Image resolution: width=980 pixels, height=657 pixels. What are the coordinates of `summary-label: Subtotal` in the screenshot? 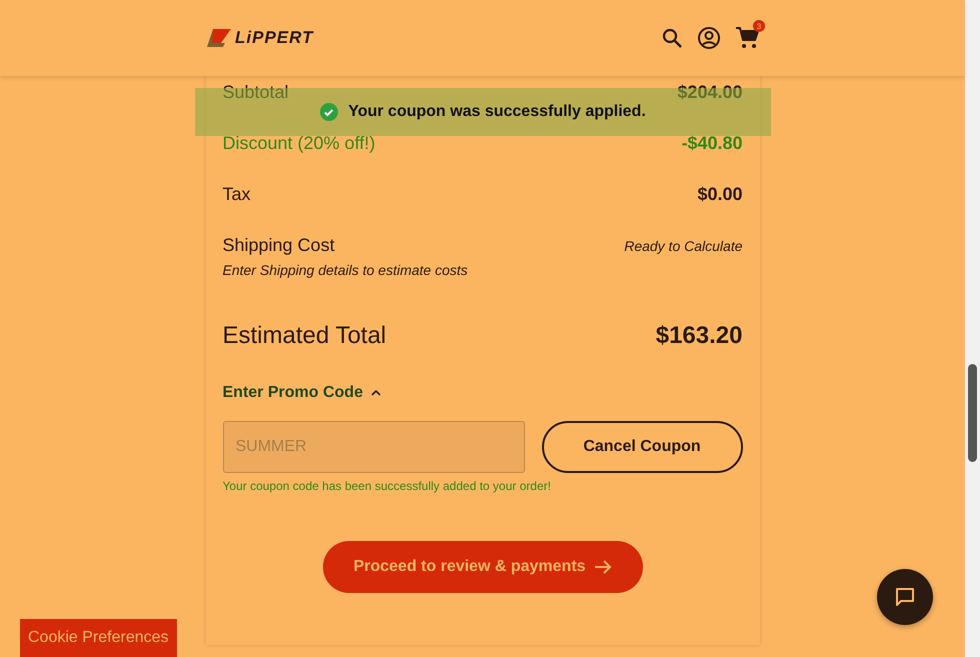 It's located at (255, 92).